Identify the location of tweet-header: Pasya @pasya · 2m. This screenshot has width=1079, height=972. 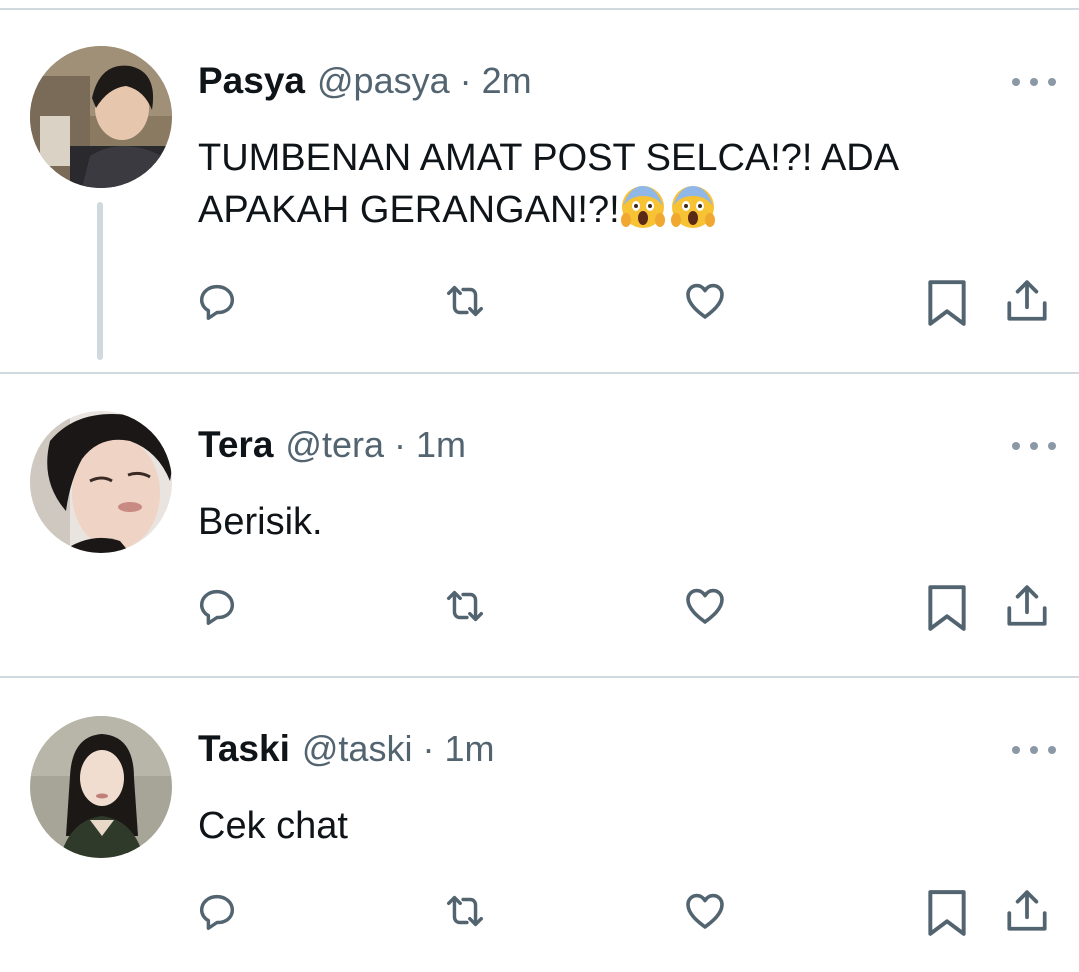
(365, 85).